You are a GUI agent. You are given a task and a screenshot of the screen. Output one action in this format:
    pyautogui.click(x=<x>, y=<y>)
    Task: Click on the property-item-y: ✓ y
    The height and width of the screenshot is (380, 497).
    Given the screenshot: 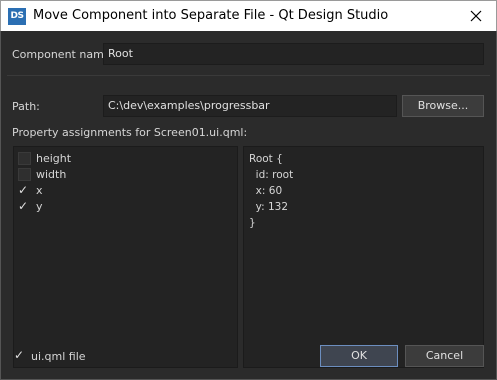 What is the action you would take?
    pyautogui.click(x=123, y=207)
    